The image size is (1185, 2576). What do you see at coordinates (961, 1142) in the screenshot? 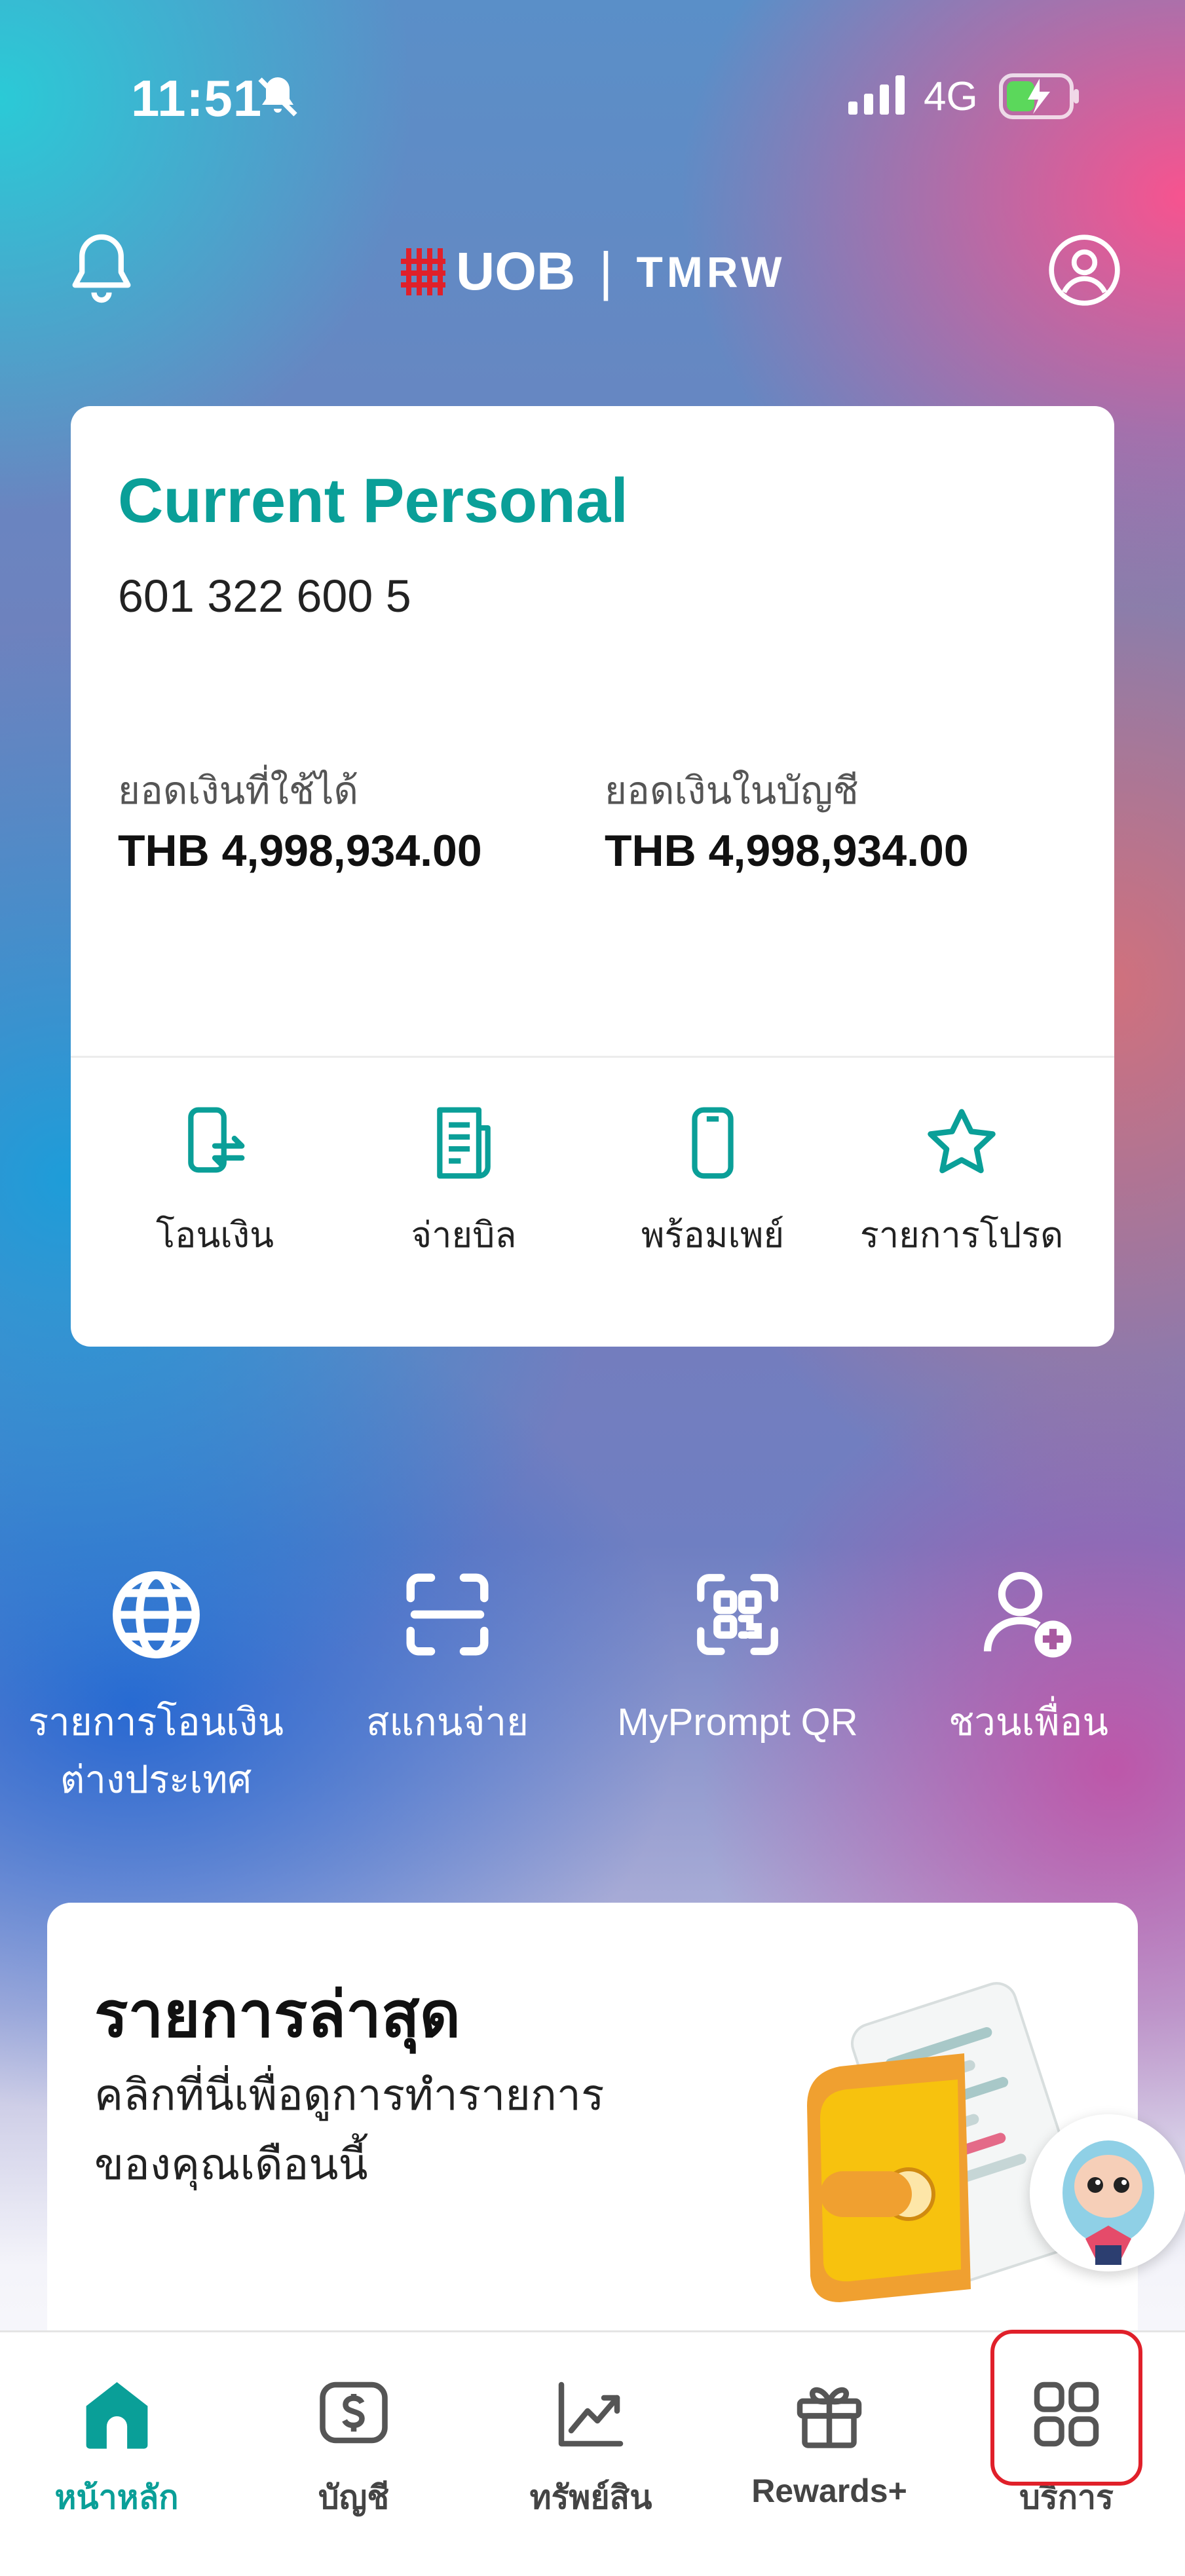
I see `star-icon` at bounding box center [961, 1142].